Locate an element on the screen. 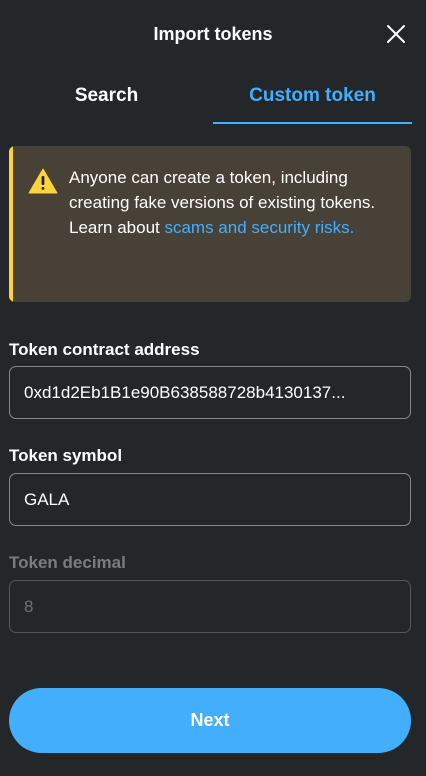 Image resolution: width=426 pixels, height=776 pixels. next-button: Next is located at coordinates (210, 720).